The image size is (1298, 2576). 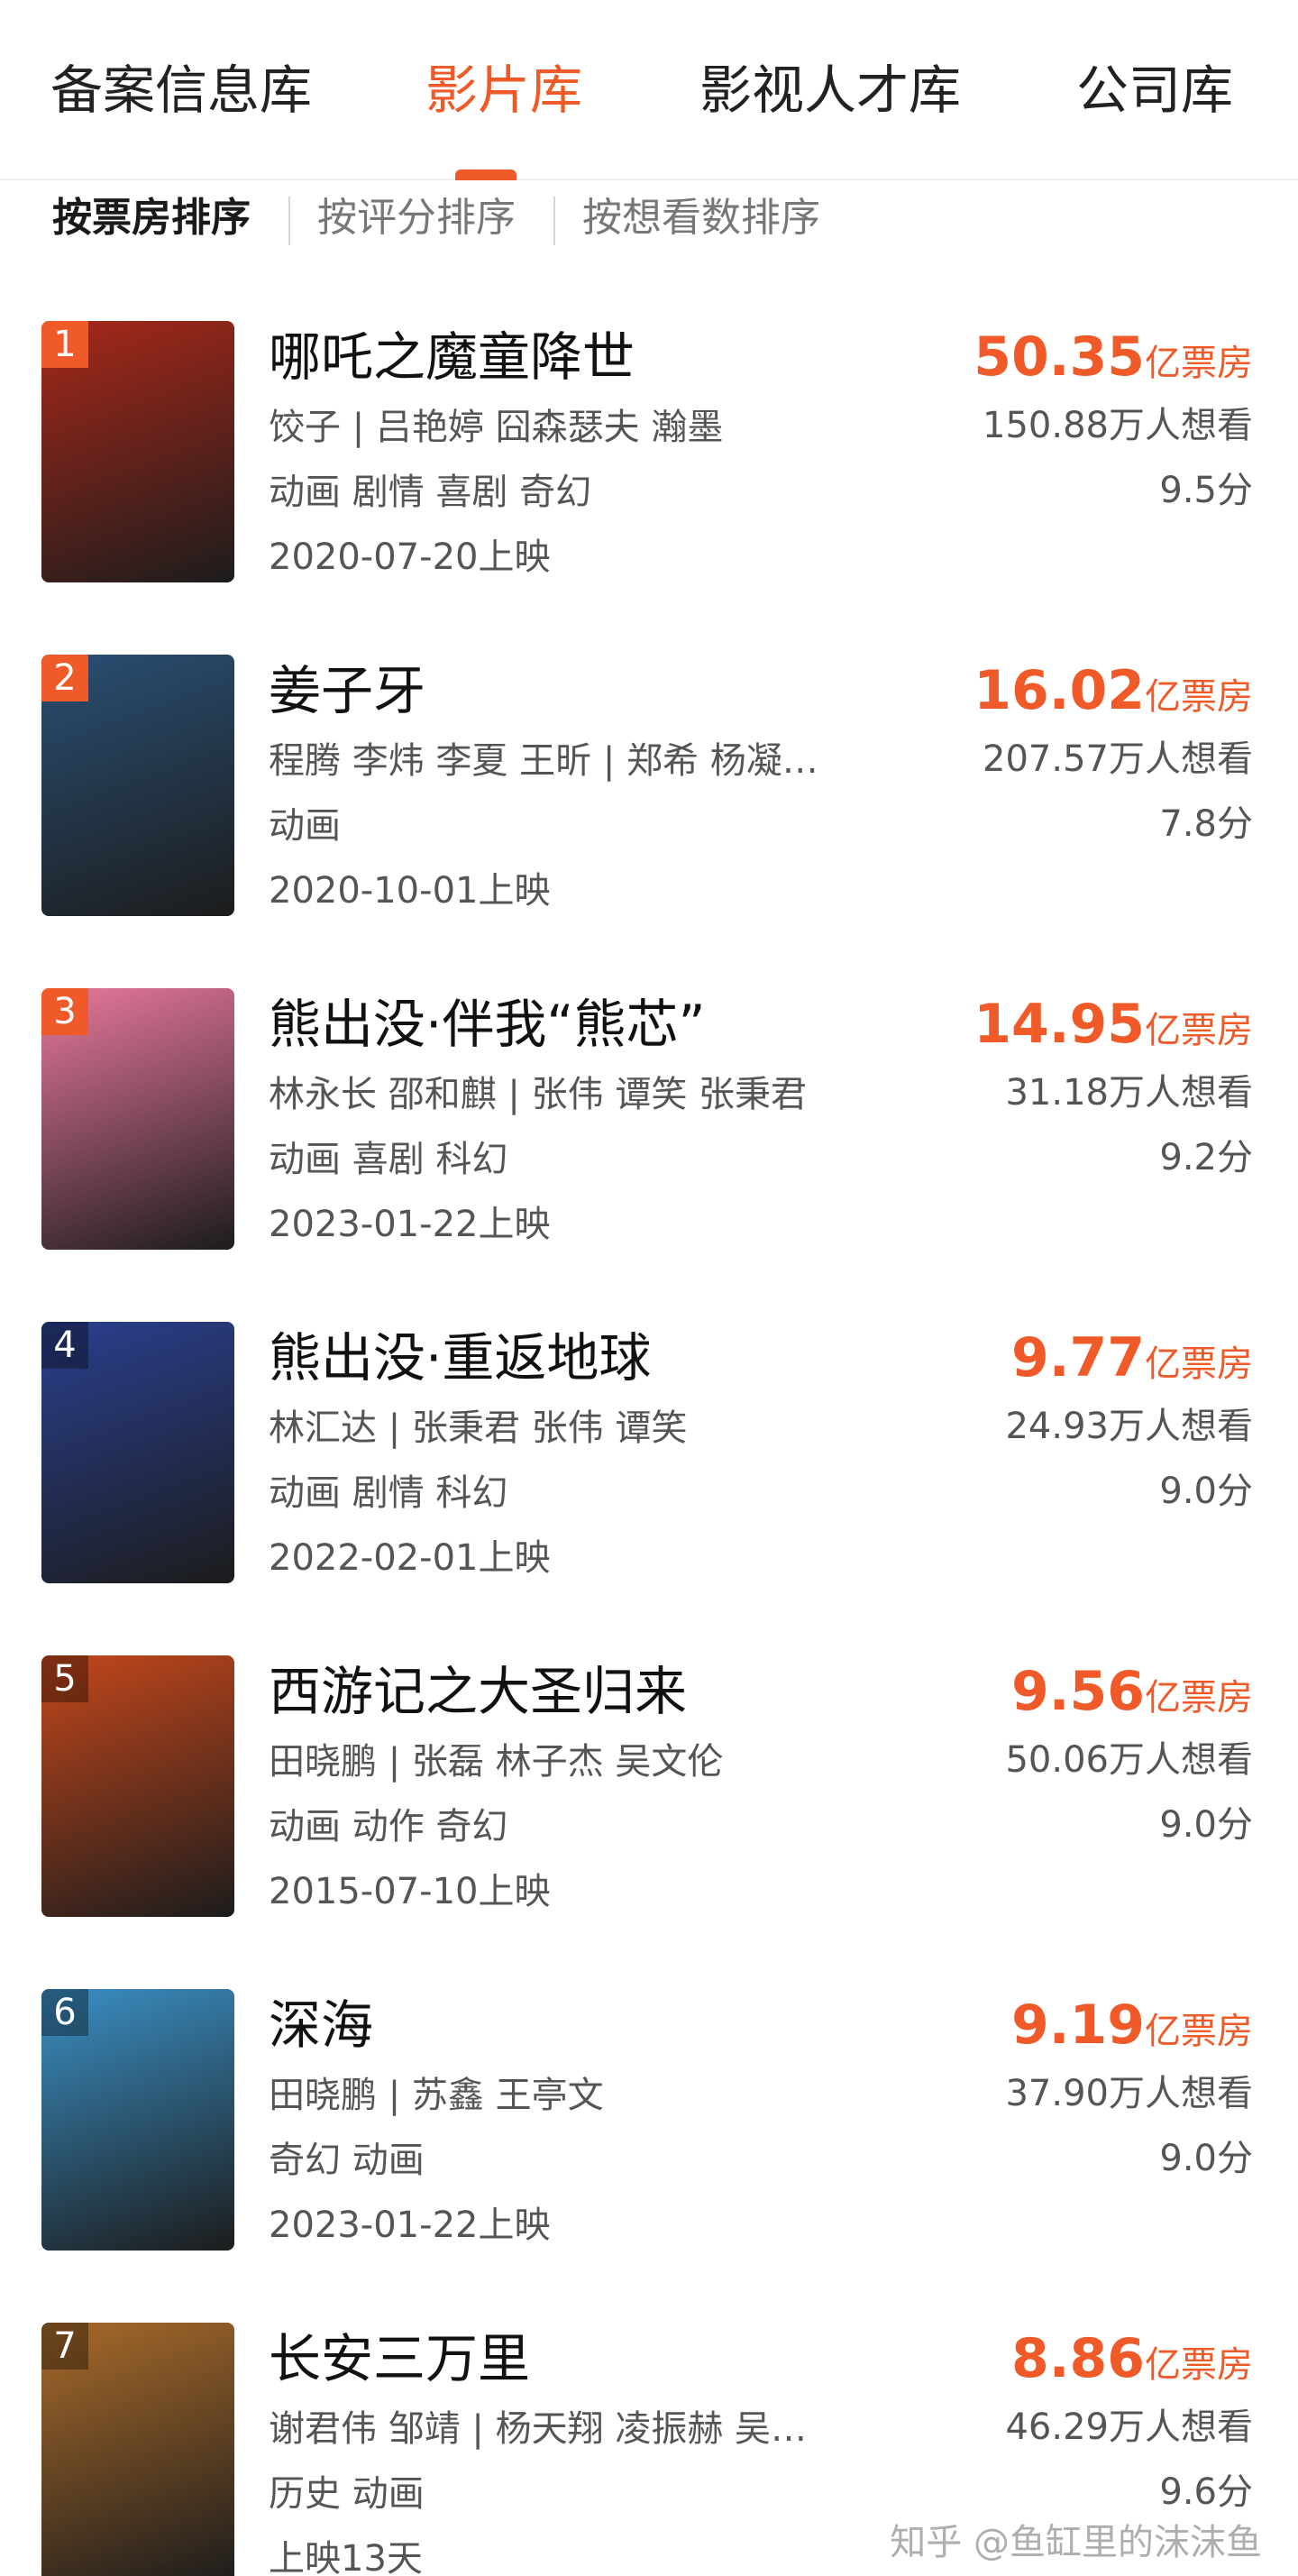 I want to click on box-office-value: 50.35, so click(x=1059, y=357).